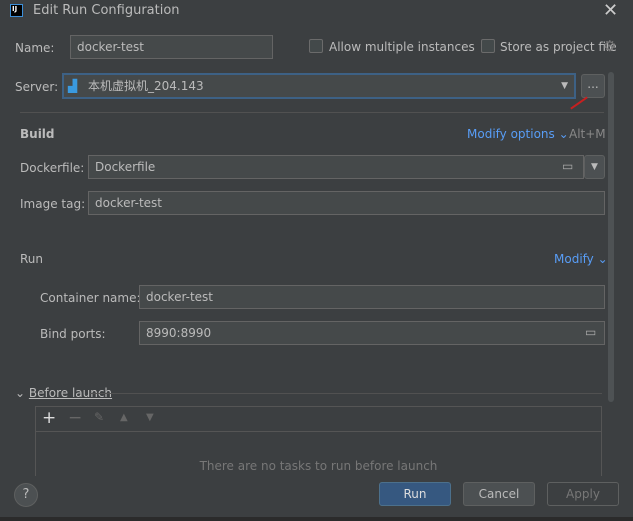 This screenshot has width=633, height=521. Describe the element at coordinates (124, 417) in the screenshot. I see `move-up-icon: ▲` at that location.